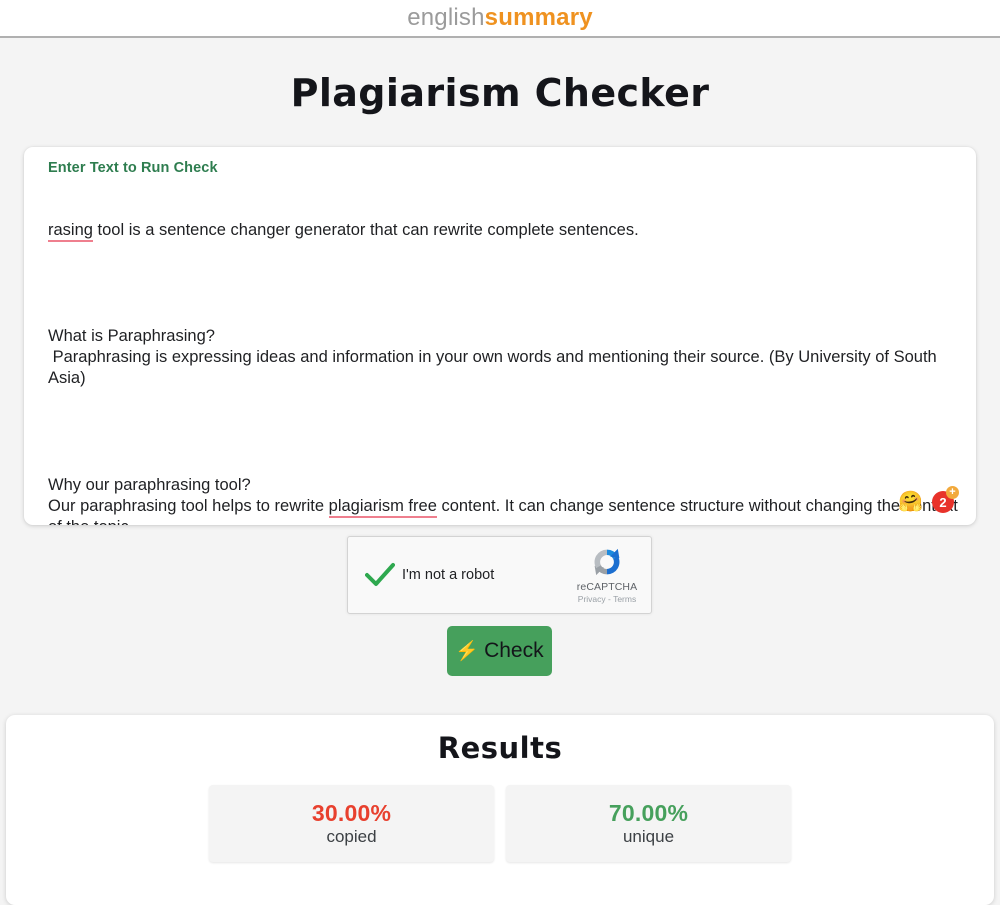  I want to click on spelling-error-word: rasing, so click(70, 231).